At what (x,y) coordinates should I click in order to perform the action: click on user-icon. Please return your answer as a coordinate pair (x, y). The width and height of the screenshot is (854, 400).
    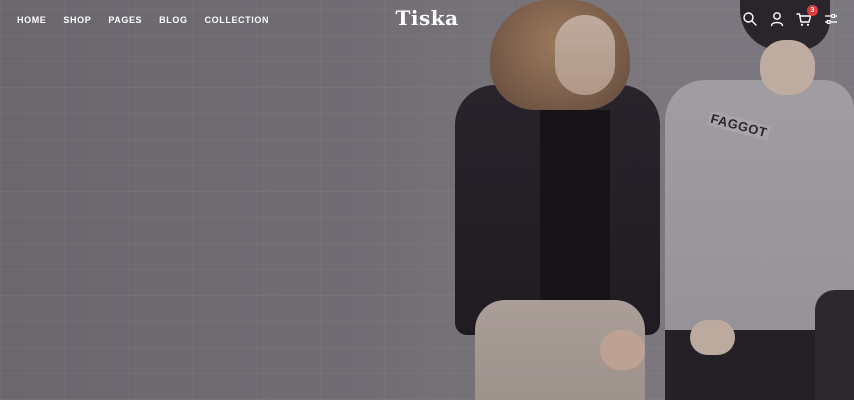
    Looking at the image, I should click on (777, 19).